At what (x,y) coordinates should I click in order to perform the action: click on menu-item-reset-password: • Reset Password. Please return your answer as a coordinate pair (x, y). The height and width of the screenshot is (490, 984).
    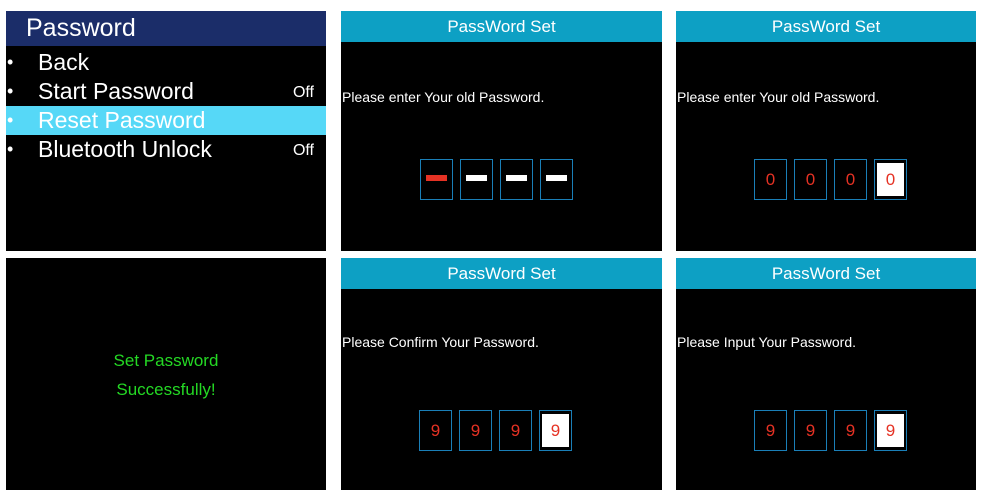
    Looking at the image, I should click on (166, 120).